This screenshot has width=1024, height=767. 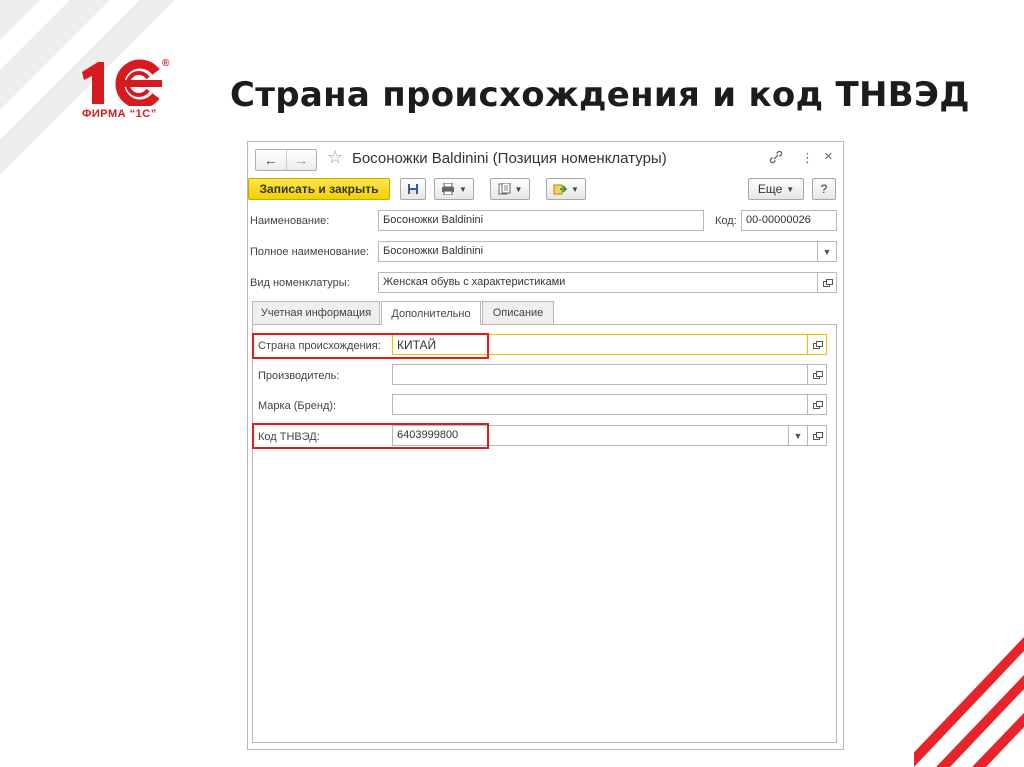 What do you see at coordinates (789, 220) in the screenshot?
I see `code-input: 00-00000026` at bounding box center [789, 220].